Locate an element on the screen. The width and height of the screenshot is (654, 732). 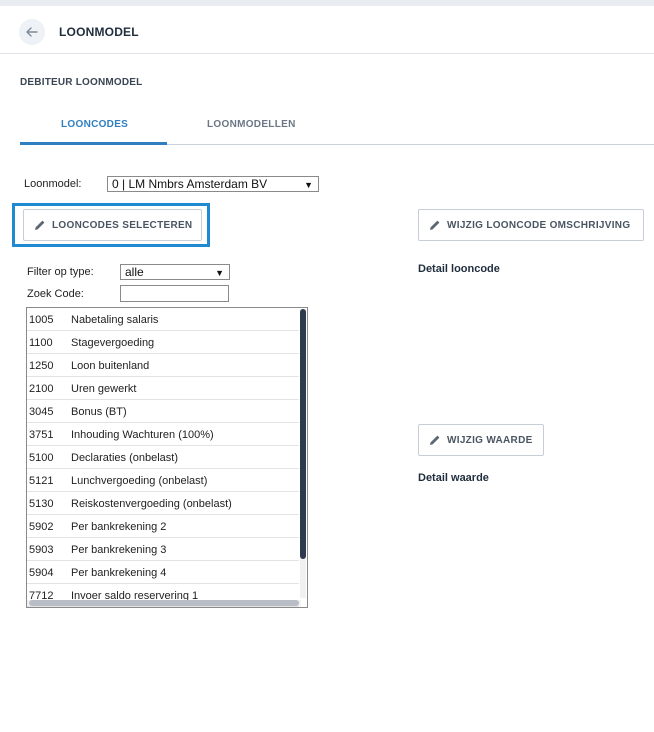
search-code-input is located at coordinates (174, 293).